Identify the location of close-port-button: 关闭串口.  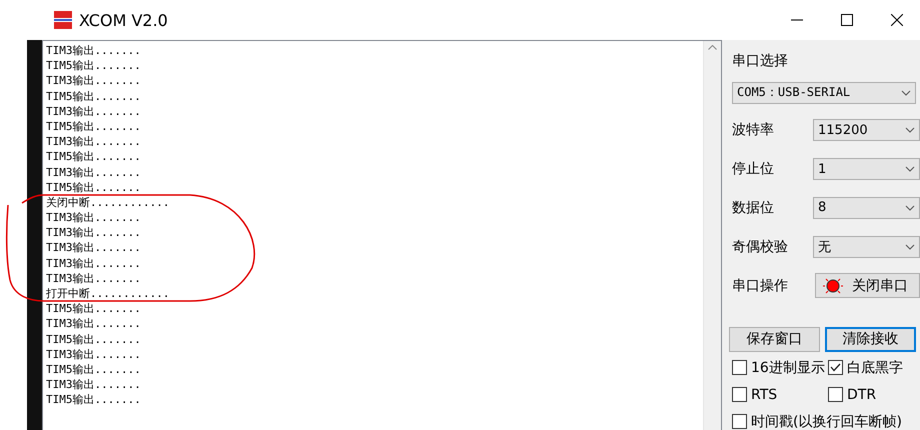
(867, 285).